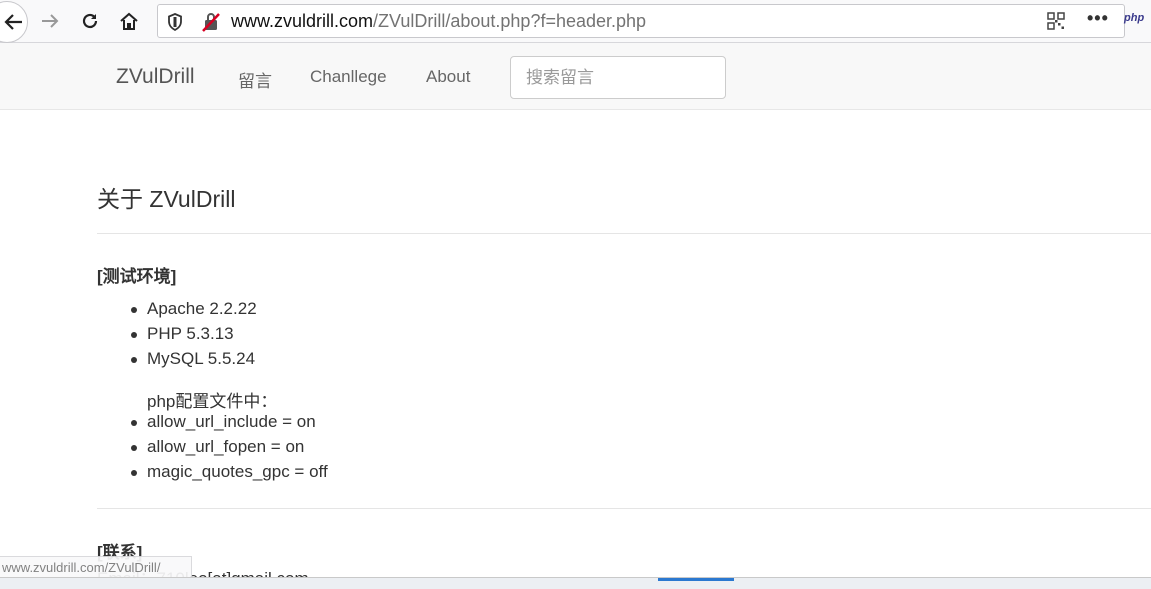  Describe the element at coordinates (1134, 18) in the screenshot. I see `php-extension-icon: php` at that location.